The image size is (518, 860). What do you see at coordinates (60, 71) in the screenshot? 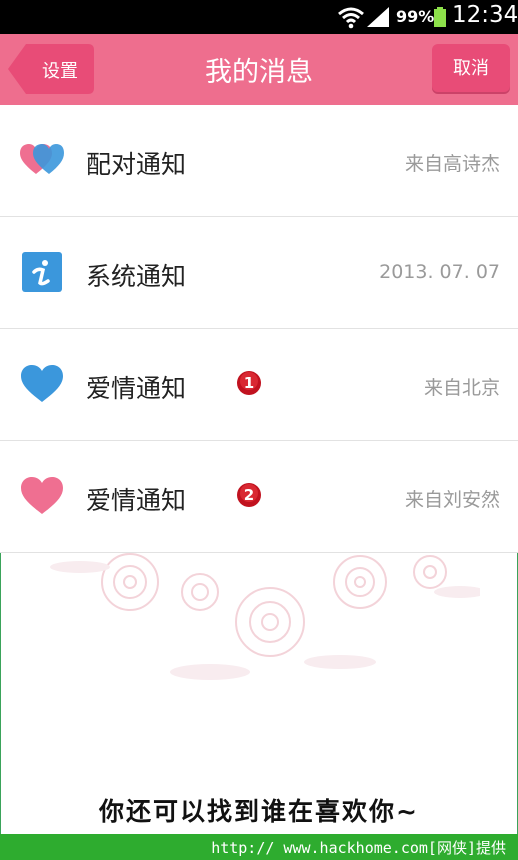
I see `back-button-label: 设置` at bounding box center [60, 71].